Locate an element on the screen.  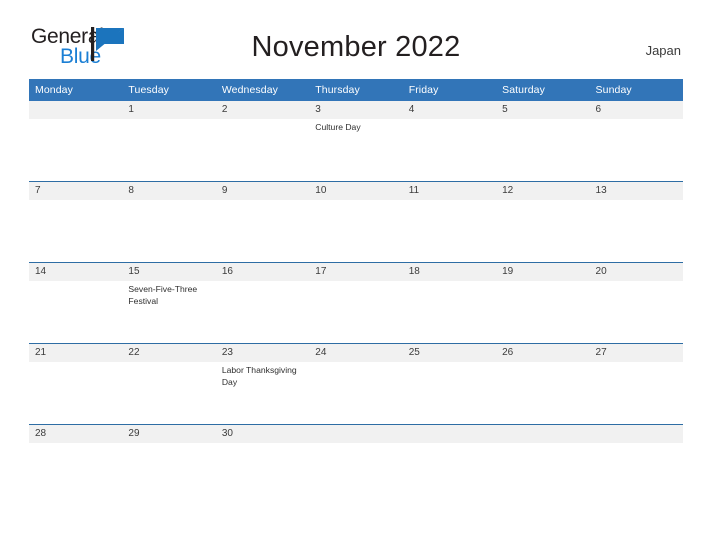
calendar-day-cell: 19 is located at coordinates (543, 303).